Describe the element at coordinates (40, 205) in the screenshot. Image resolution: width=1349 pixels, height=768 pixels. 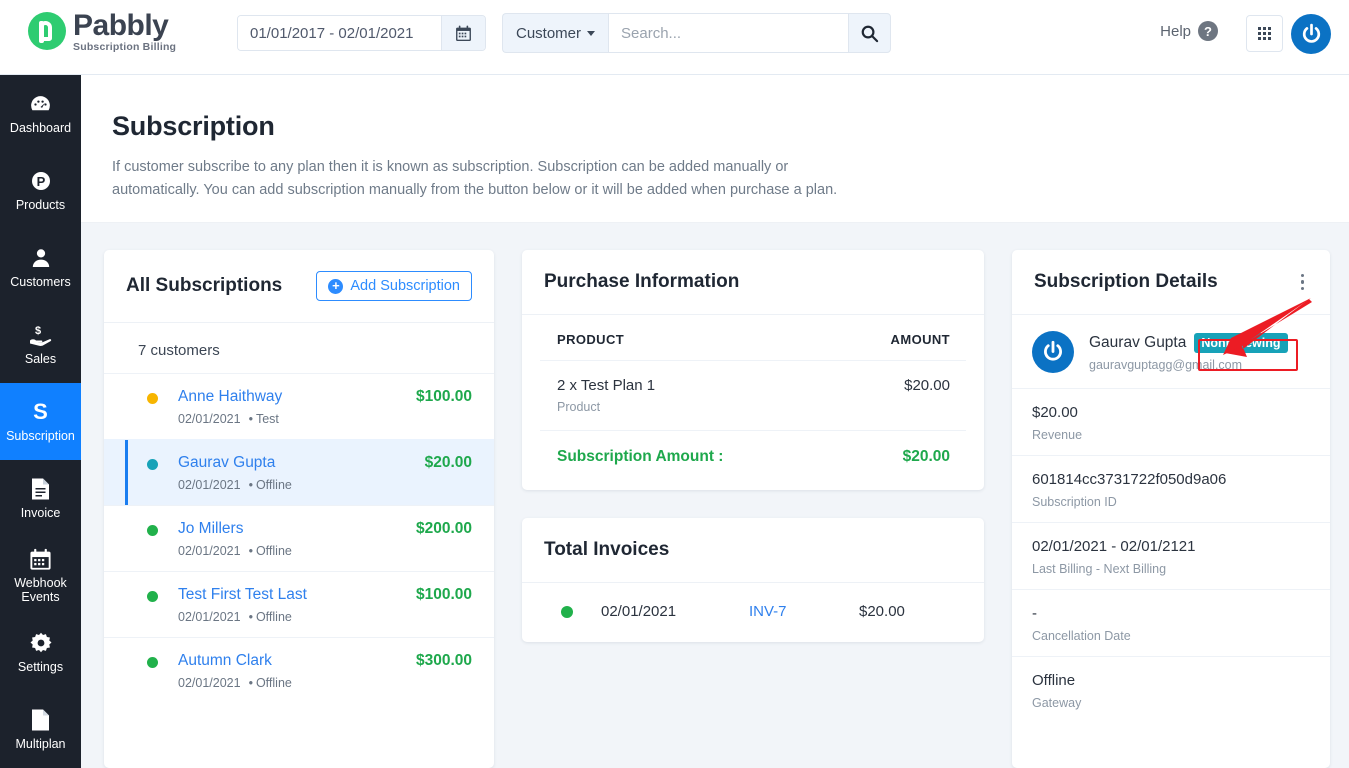
I see `sidebar-item-label: Products` at that location.